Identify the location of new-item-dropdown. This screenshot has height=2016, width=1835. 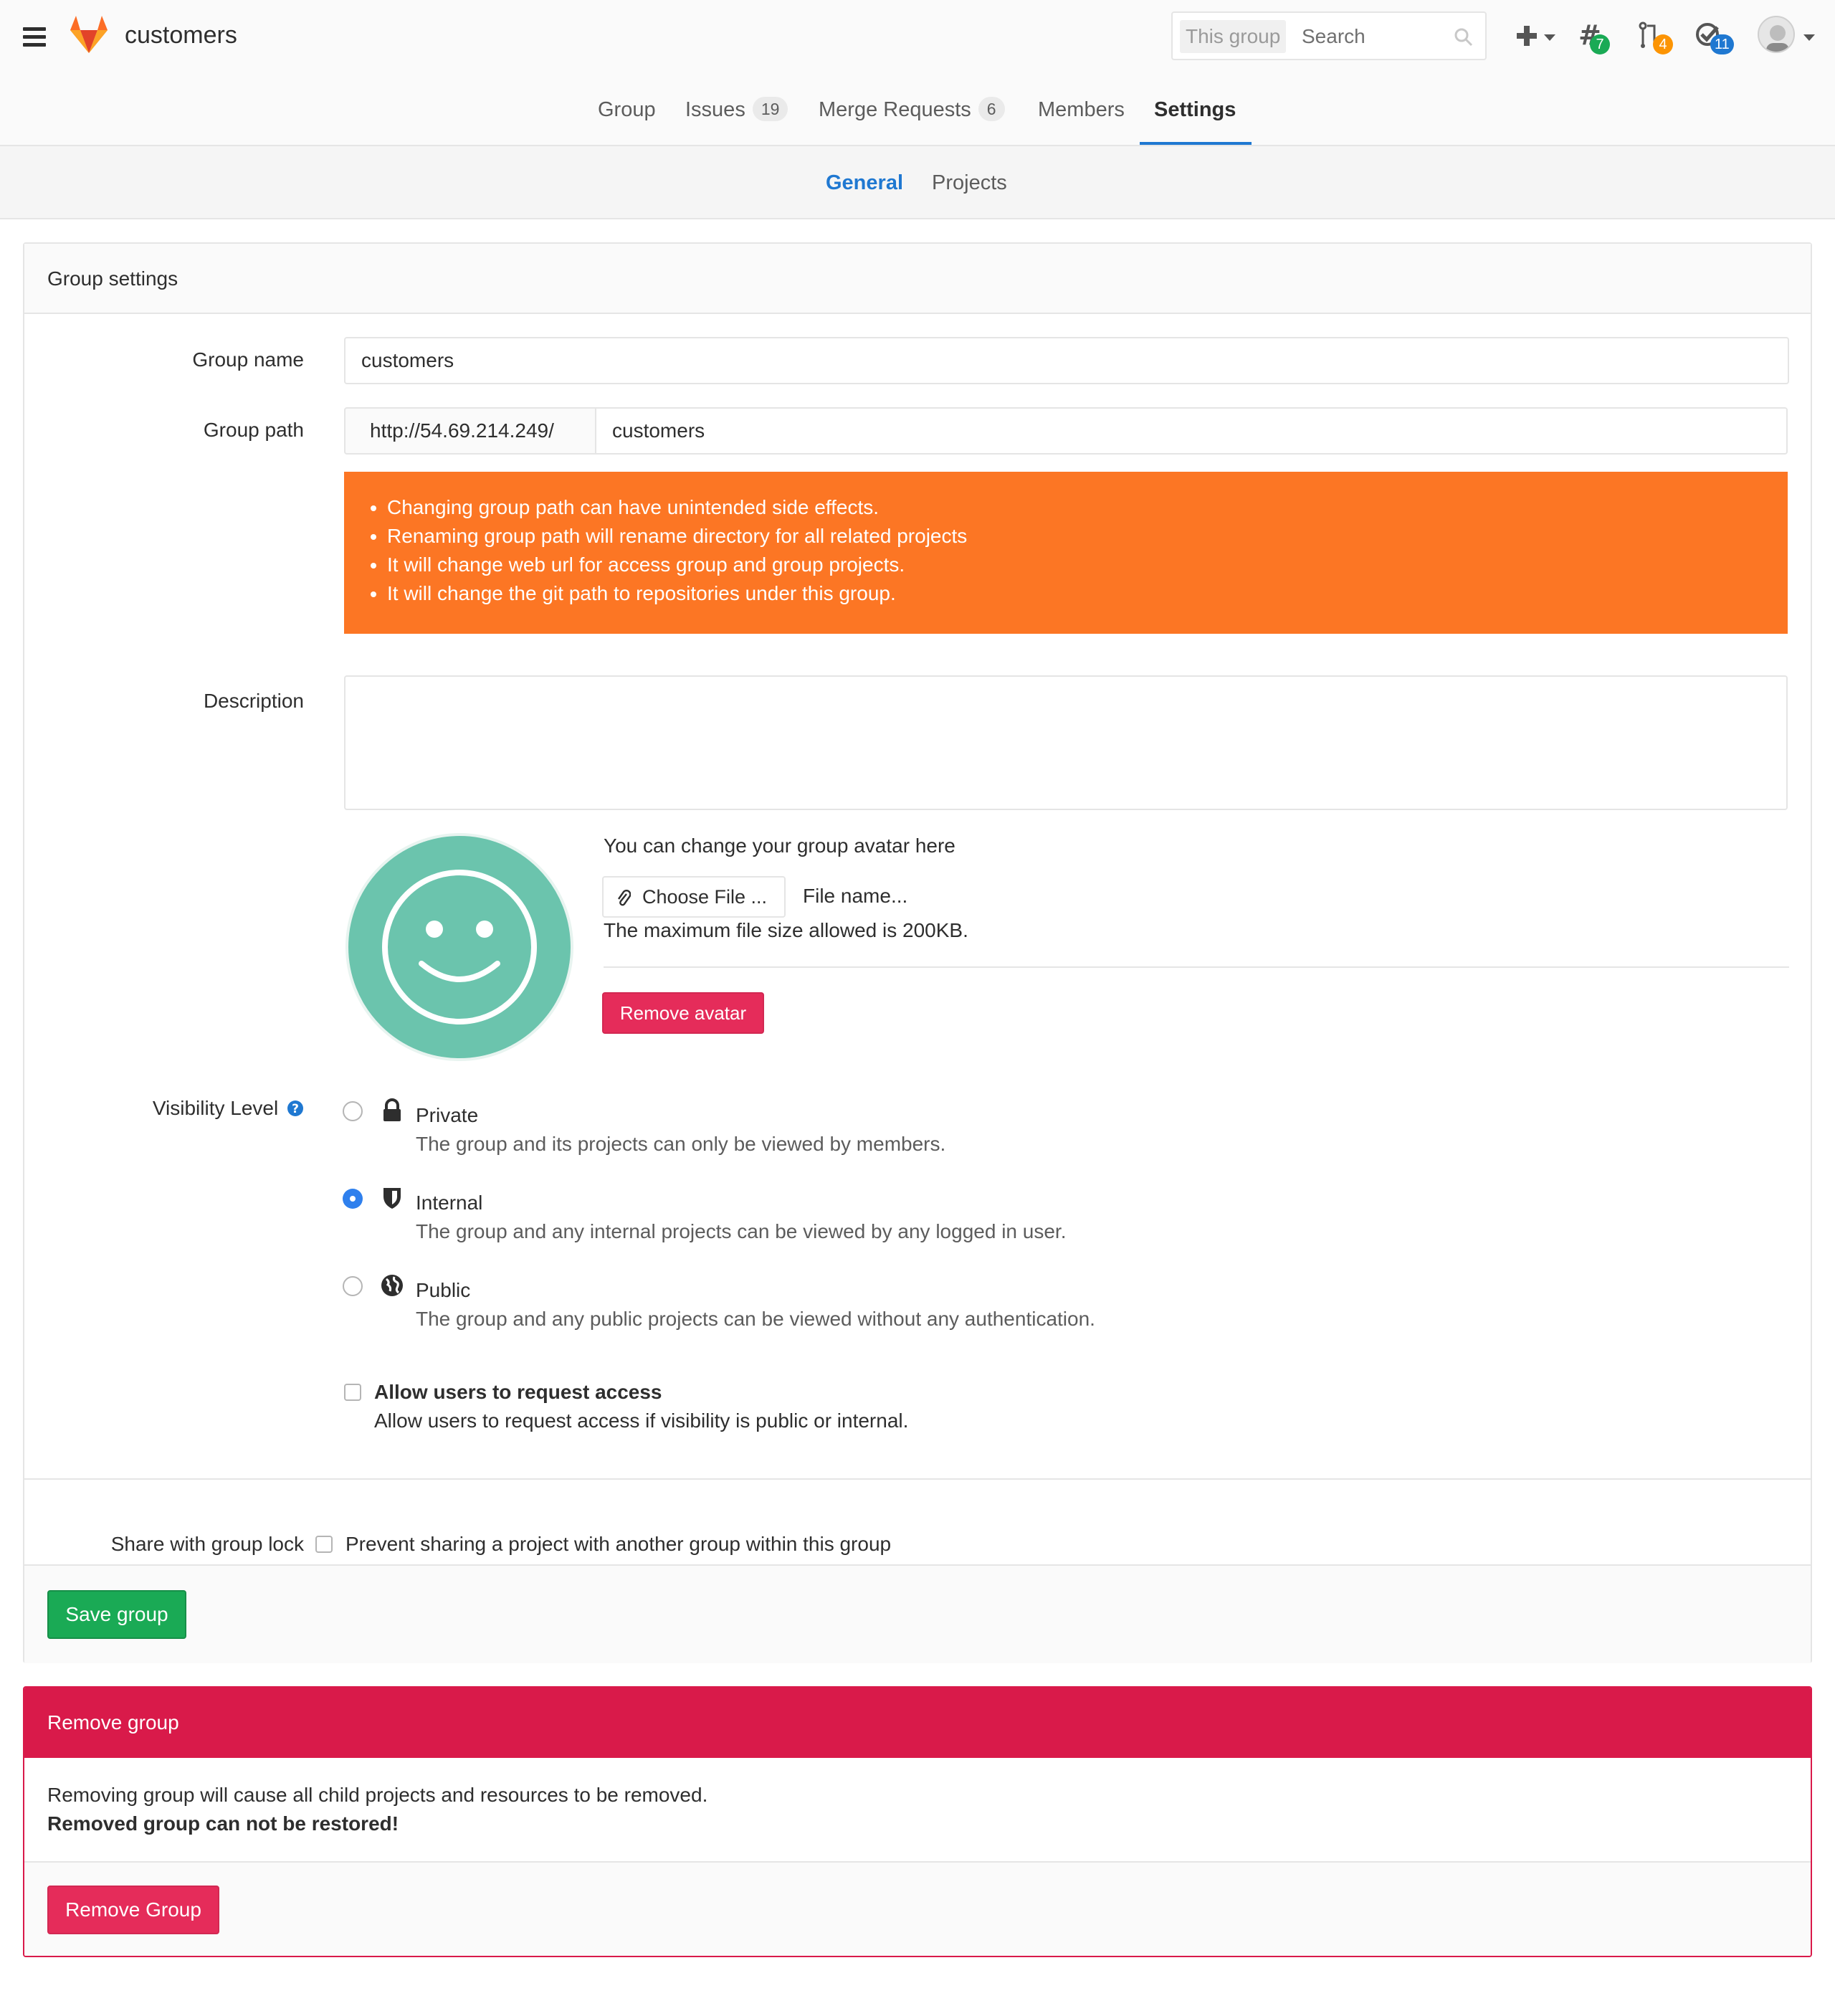
(1535, 37).